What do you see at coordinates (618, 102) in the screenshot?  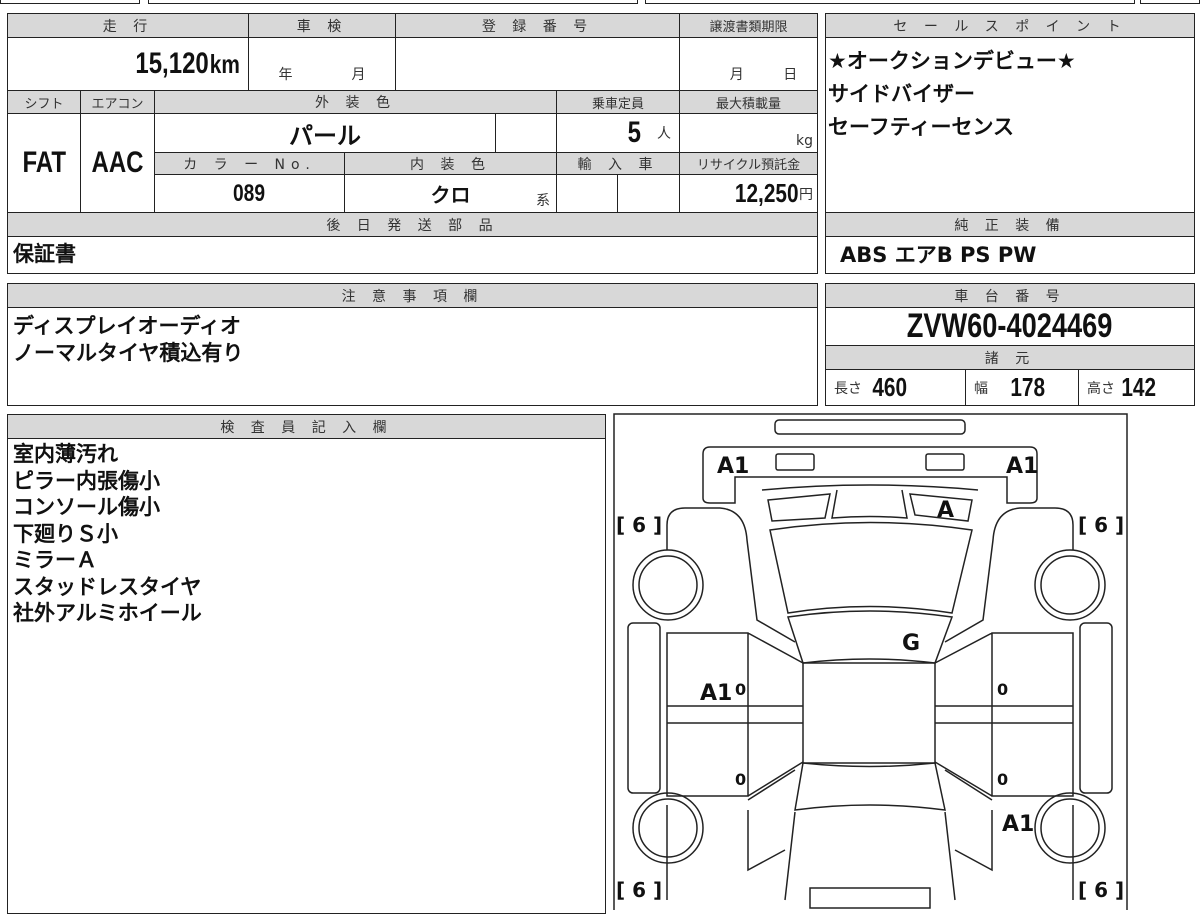 I see `capacity-label: 乗車定員` at bounding box center [618, 102].